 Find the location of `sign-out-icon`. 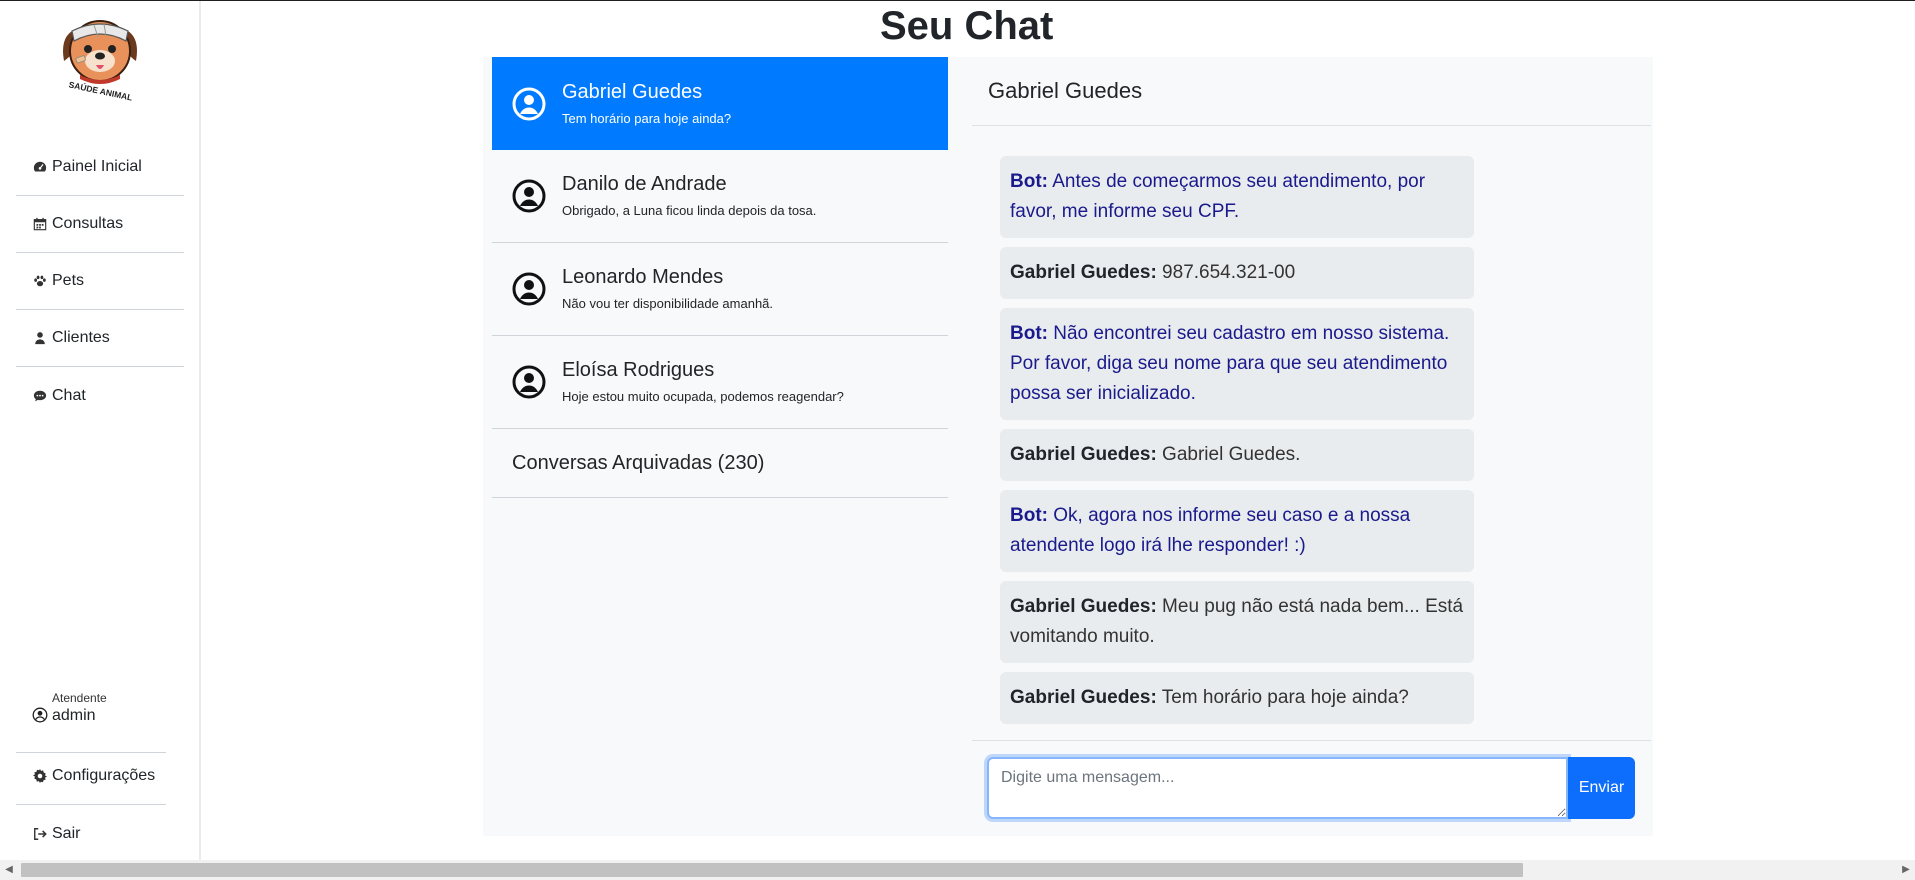

sign-out-icon is located at coordinates (40, 834).